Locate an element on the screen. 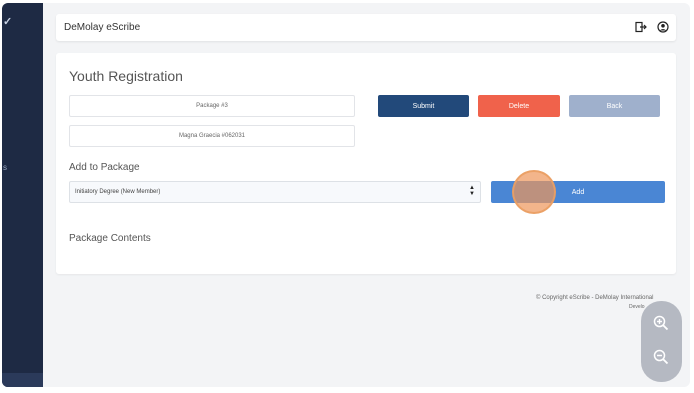 This screenshot has width=694, height=393. zoom-in-icon is located at coordinates (661, 323).